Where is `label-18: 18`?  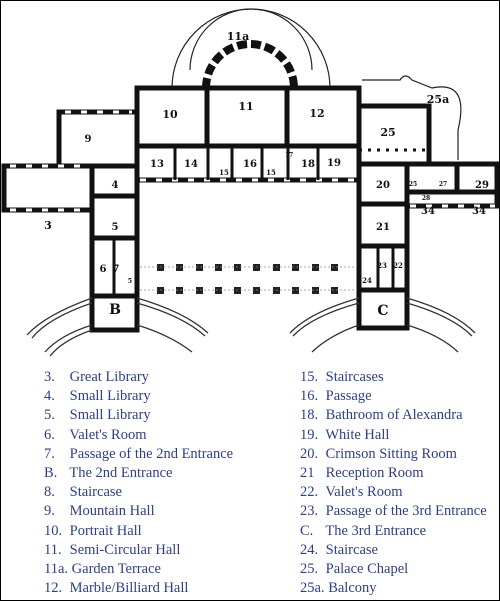
label-18: 18 is located at coordinates (308, 164).